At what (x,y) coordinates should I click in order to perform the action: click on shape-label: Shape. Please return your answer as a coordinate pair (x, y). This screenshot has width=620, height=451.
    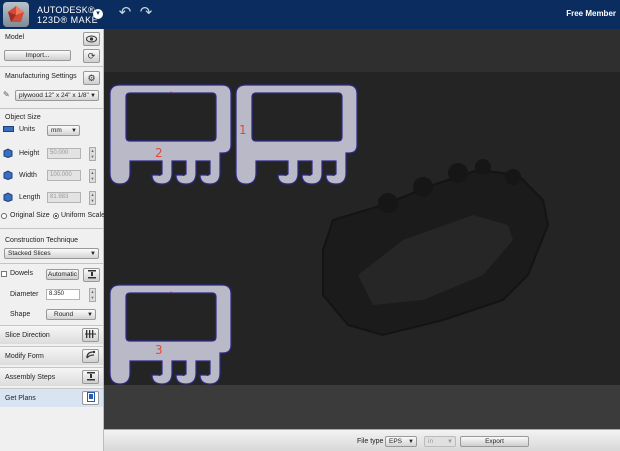
    Looking at the image, I should click on (20, 314).